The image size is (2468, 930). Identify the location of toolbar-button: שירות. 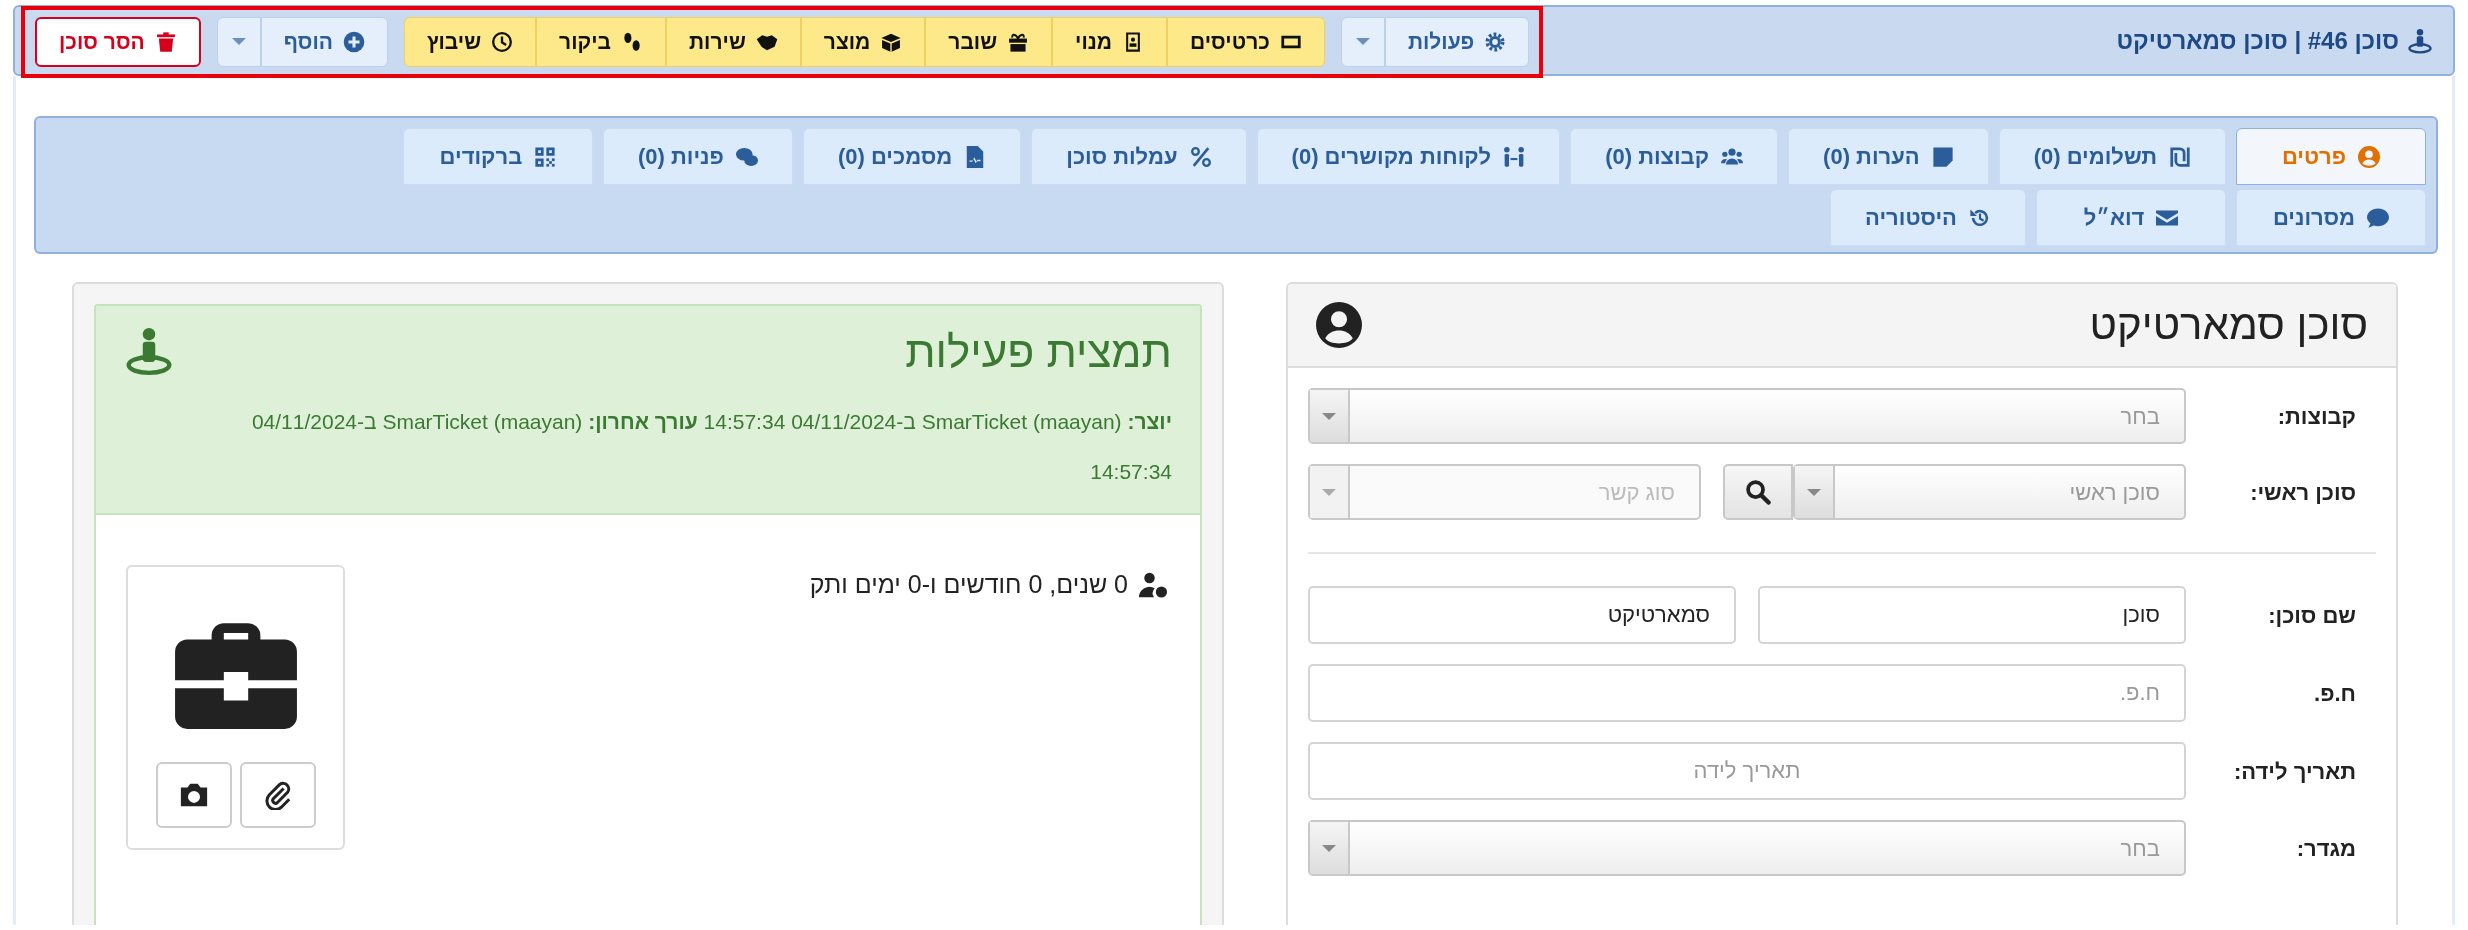
(733, 41).